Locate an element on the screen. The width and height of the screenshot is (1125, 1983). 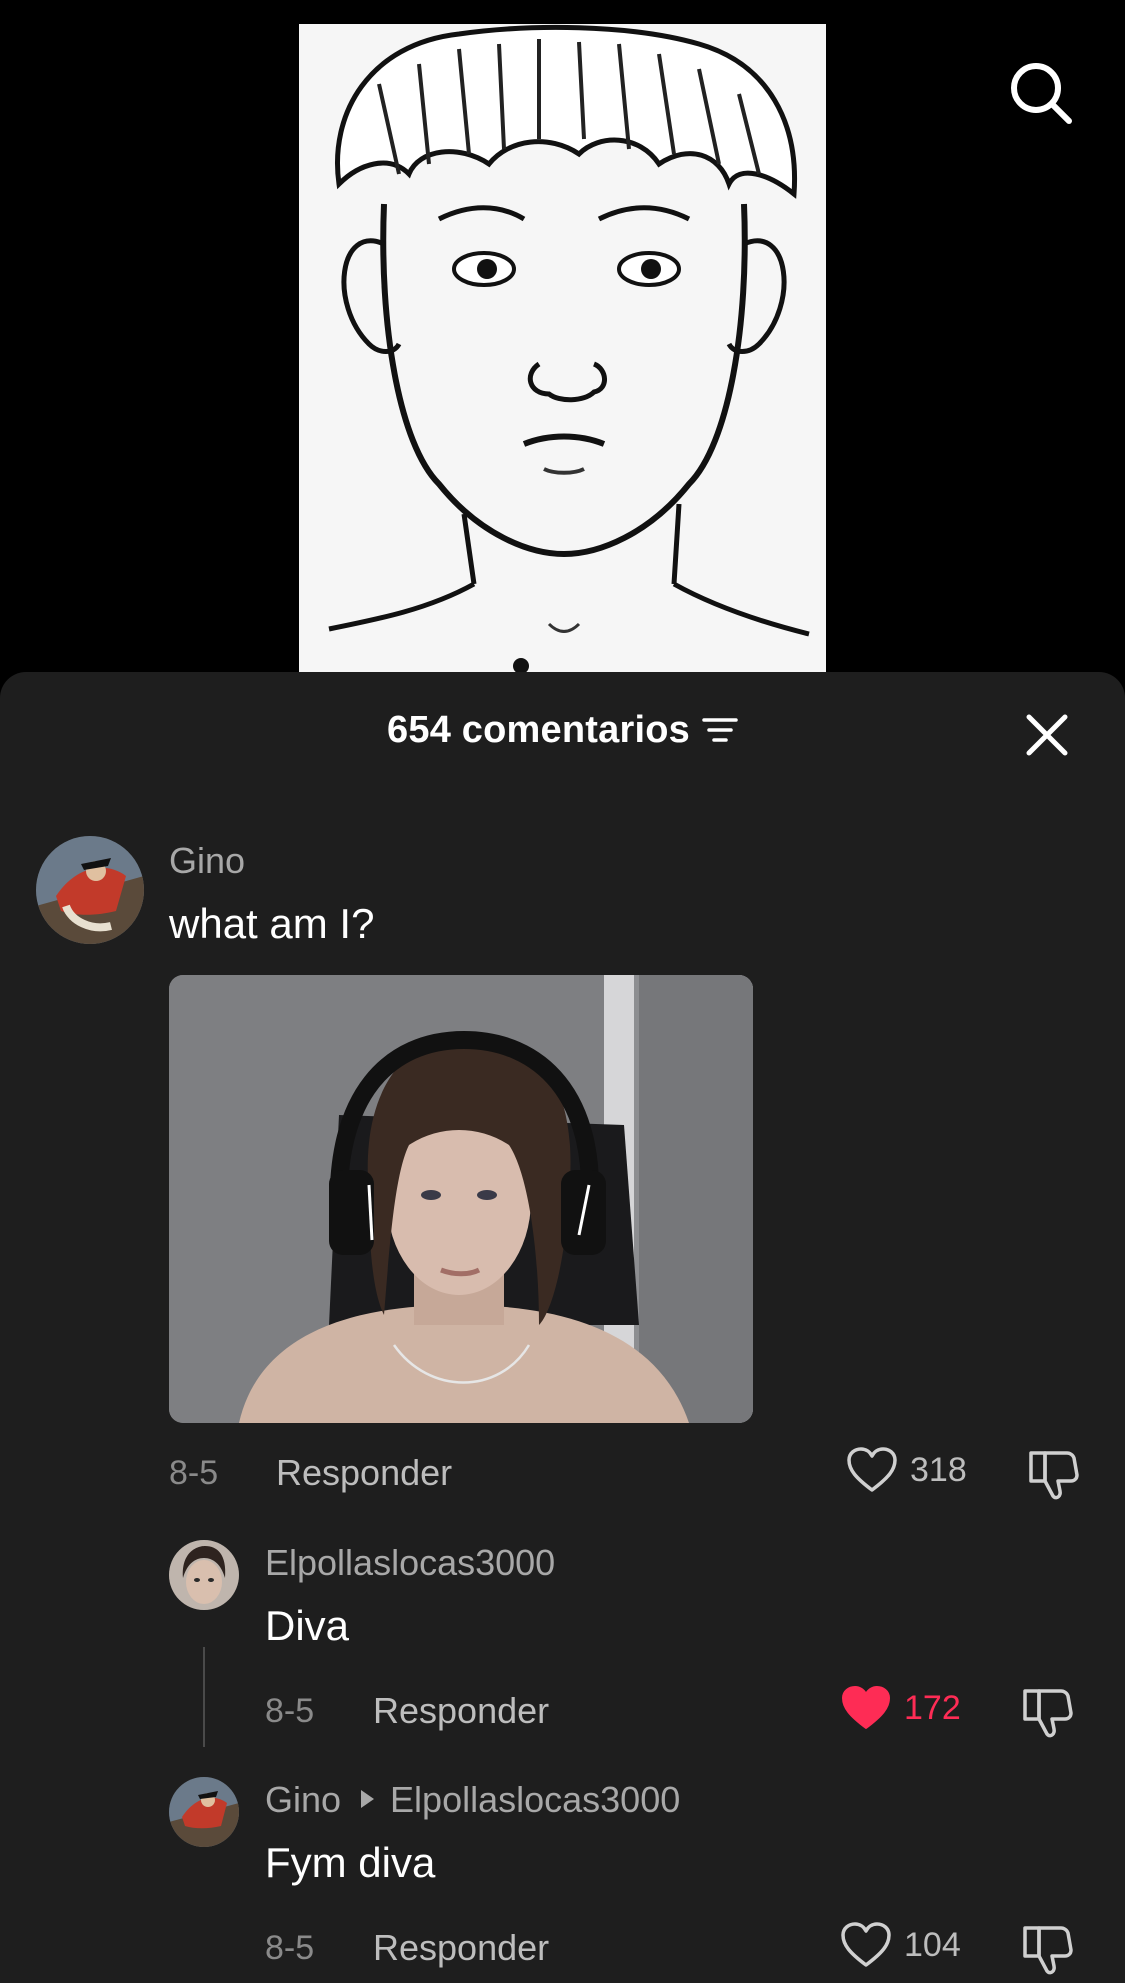
like-count: 104 is located at coordinates (932, 1944).